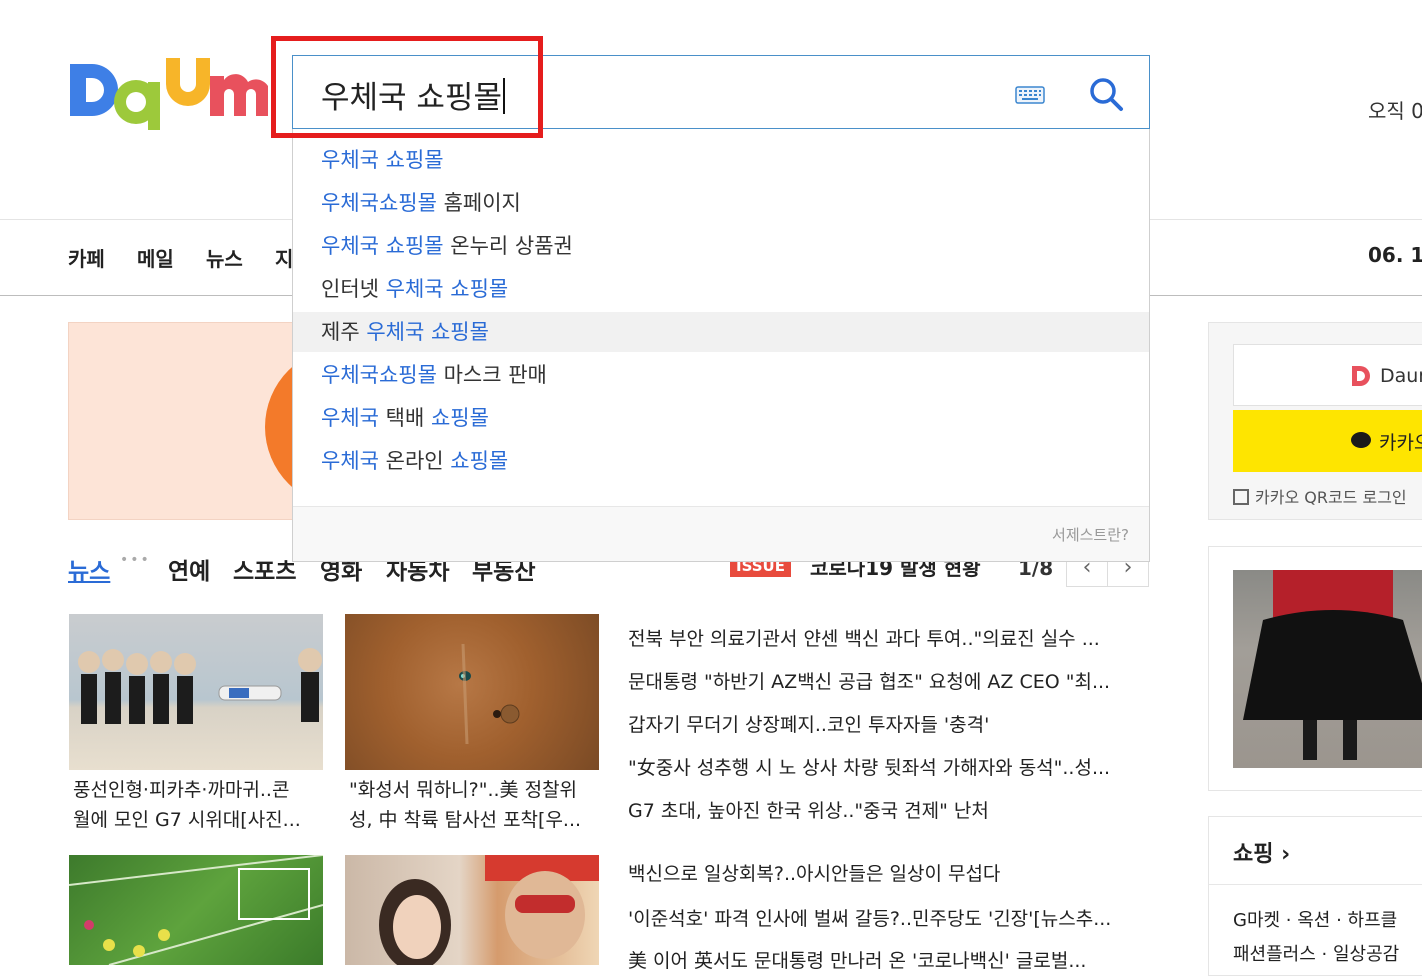 This screenshot has height=976, width=1422. What do you see at coordinates (721, 203) in the screenshot?
I see `suggestion-item: 우체국쇼핑몰 홈페이지` at bounding box center [721, 203].